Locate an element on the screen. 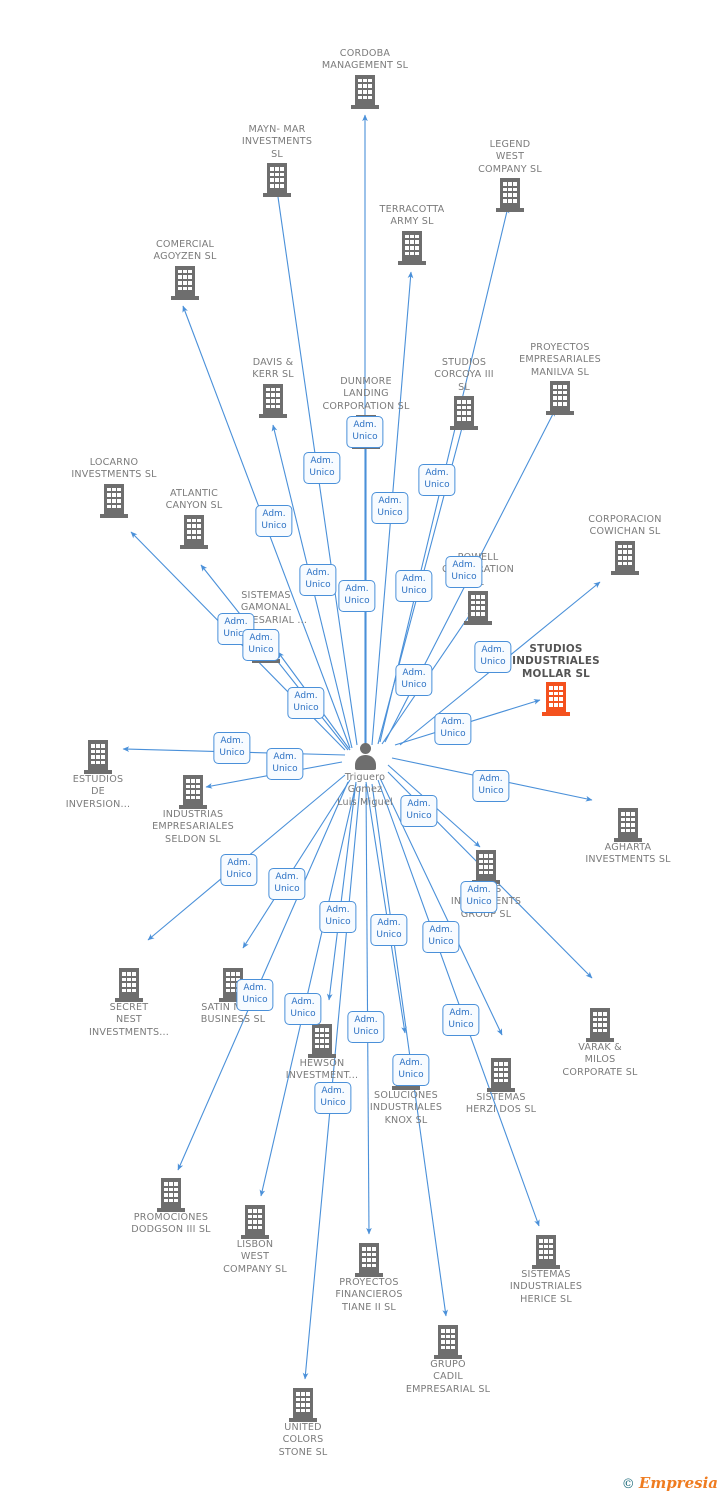 This screenshot has height=1500, width=728. node-label-legend: LEGEND WEST COMPANY SL is located at coordinates (510, 157).